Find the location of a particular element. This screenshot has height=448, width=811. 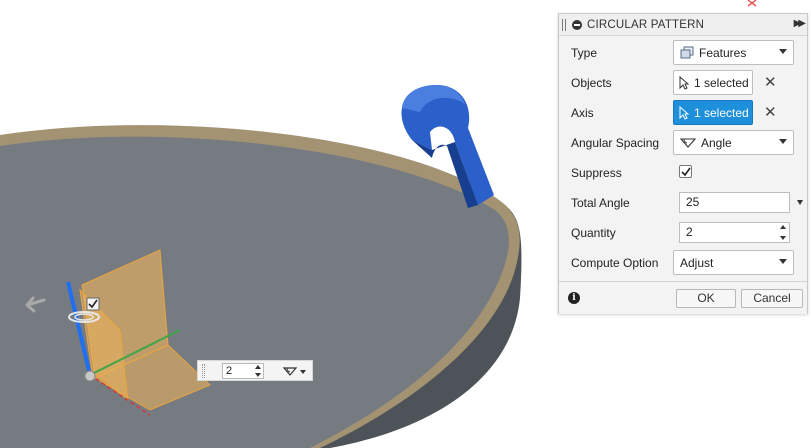

type-label: Type is located at coordinates (584, 53).